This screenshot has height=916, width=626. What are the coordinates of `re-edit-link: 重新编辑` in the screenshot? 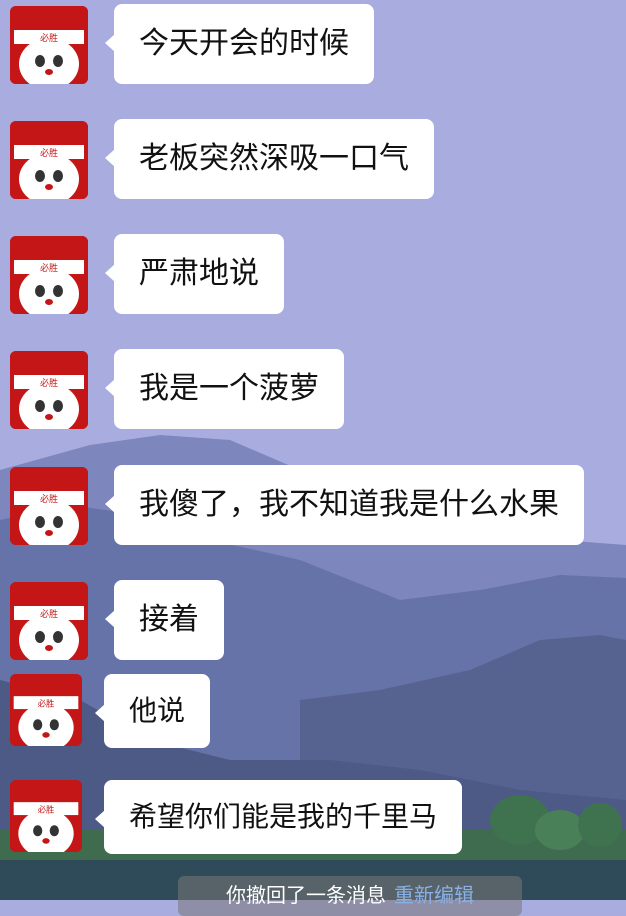 It's located at (434, 895).